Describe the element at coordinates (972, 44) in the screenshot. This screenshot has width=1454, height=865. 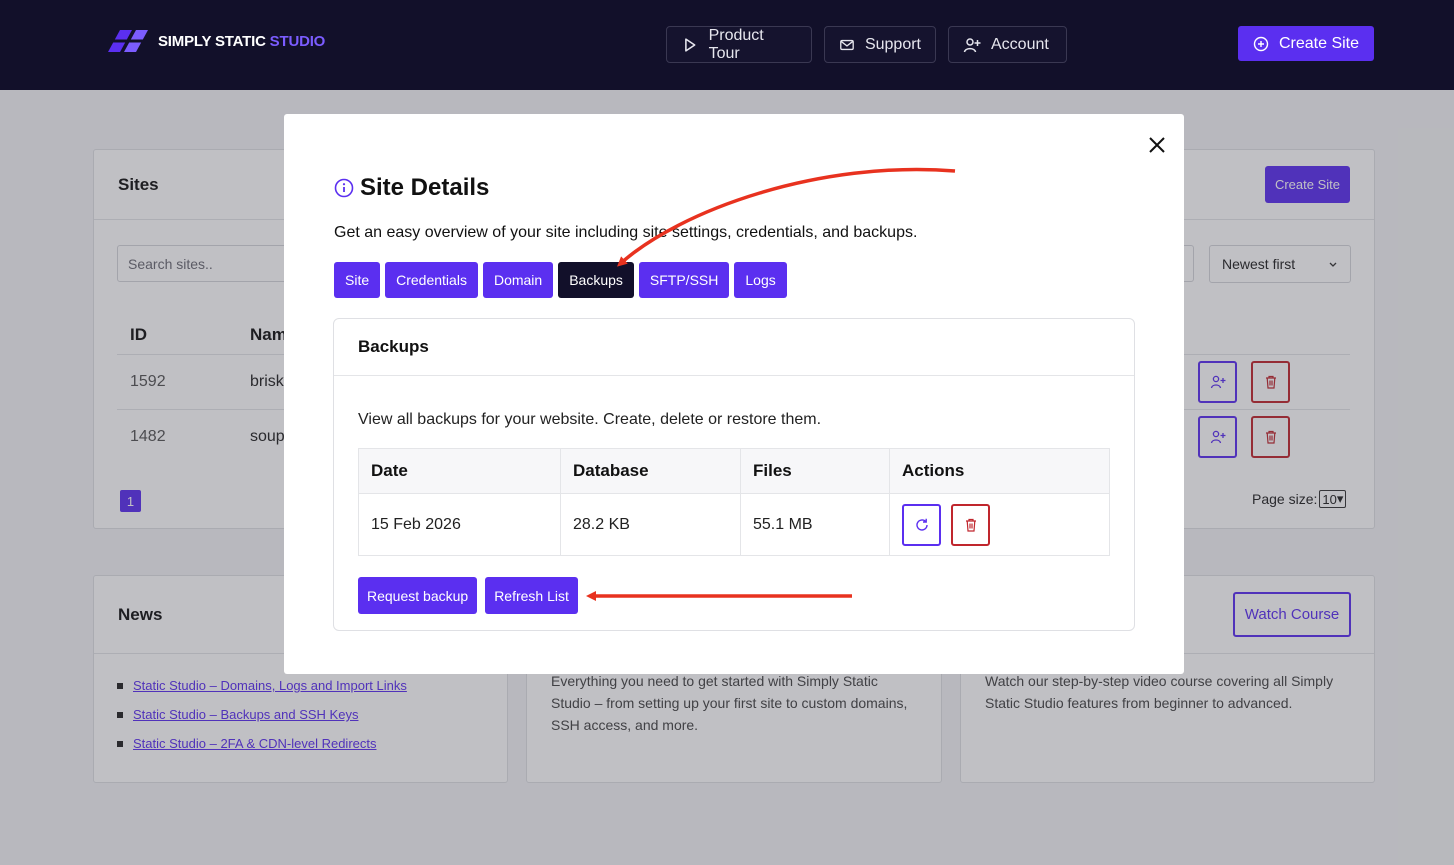
I see `user-plus-icon` at that location.